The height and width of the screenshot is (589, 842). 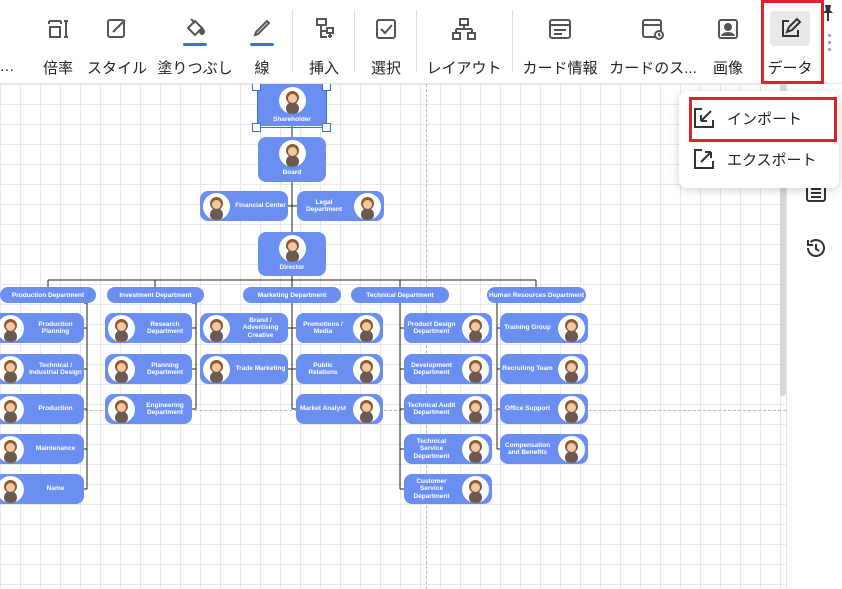 I want to click on toolbar-button-fill: 塗りつぶし, so click(x=195, y=42).